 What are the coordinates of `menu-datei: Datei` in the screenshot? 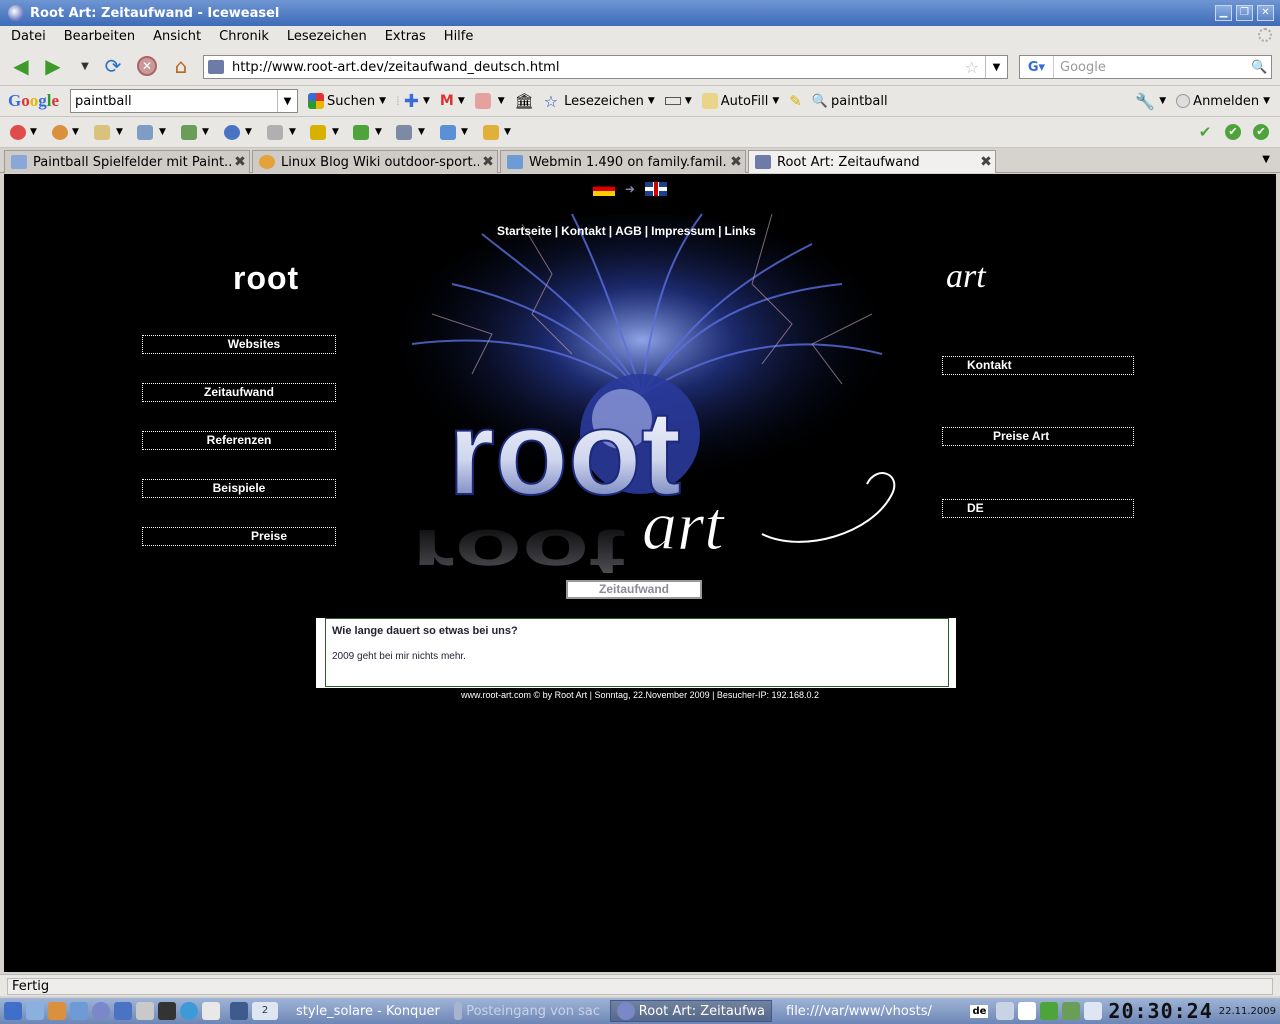 It's located at (26, 36).